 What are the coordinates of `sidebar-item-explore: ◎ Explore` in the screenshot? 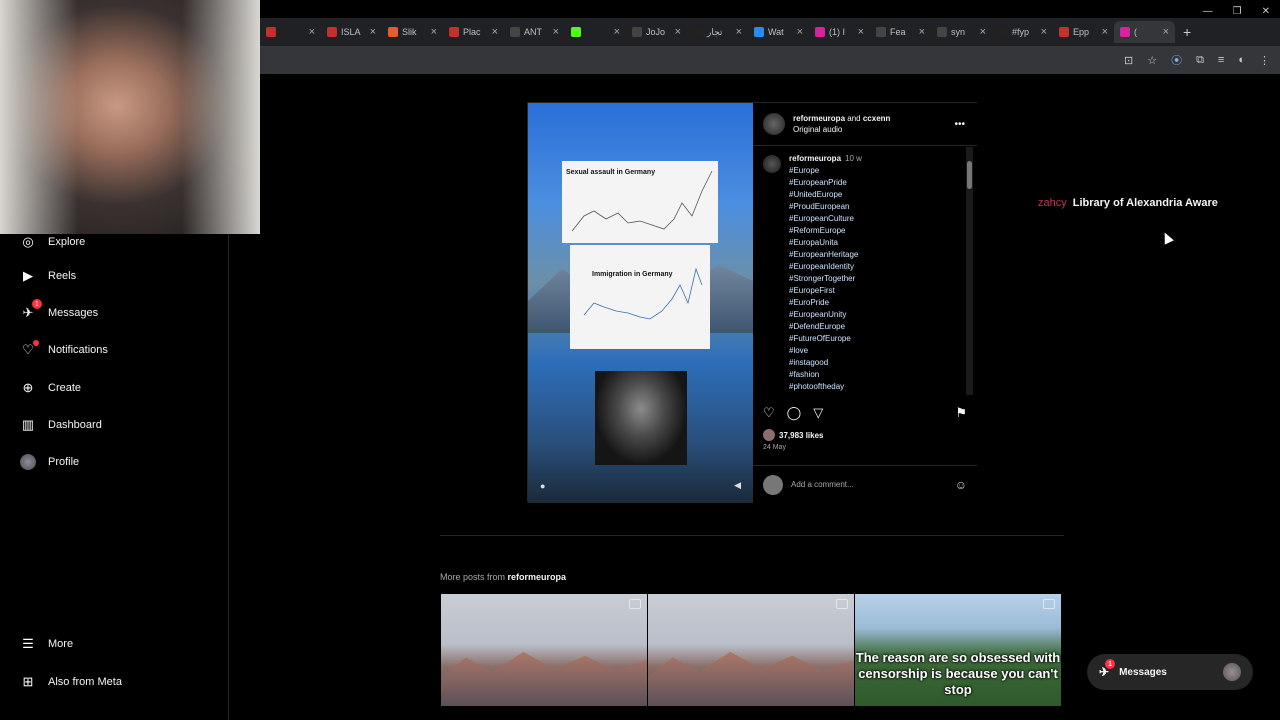 It's located at (52, 242).